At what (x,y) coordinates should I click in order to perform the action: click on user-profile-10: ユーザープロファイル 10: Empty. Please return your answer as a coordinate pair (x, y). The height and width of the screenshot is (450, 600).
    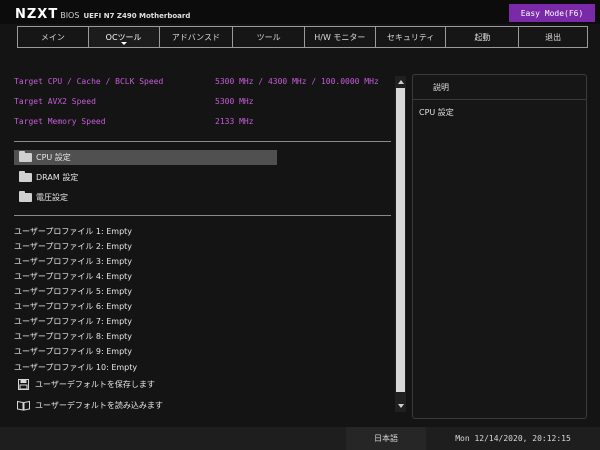
    Looking at the image, I should click on (75, 368).